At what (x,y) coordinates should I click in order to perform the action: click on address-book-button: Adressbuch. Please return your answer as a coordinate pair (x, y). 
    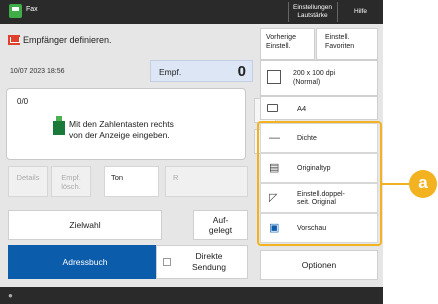
    Looking at the image, I should click on (85, 262).